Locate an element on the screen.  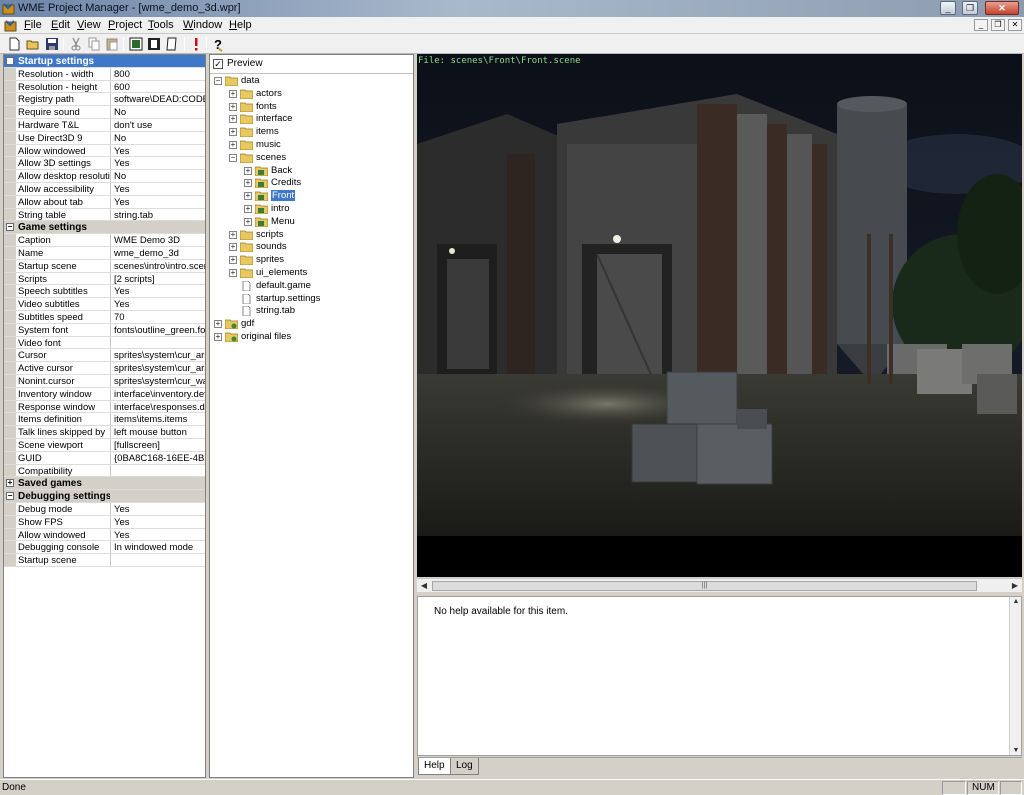
mdi-minimize-icon: _ is located at coordinates (981, 25).